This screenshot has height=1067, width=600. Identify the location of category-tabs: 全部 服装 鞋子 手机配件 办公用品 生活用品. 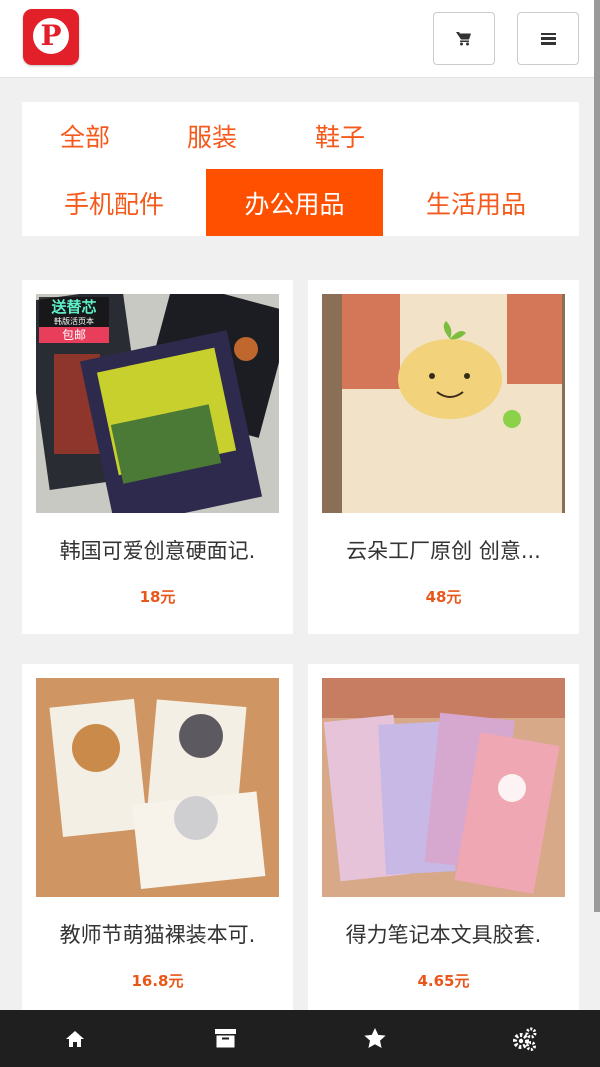
(300, 169).